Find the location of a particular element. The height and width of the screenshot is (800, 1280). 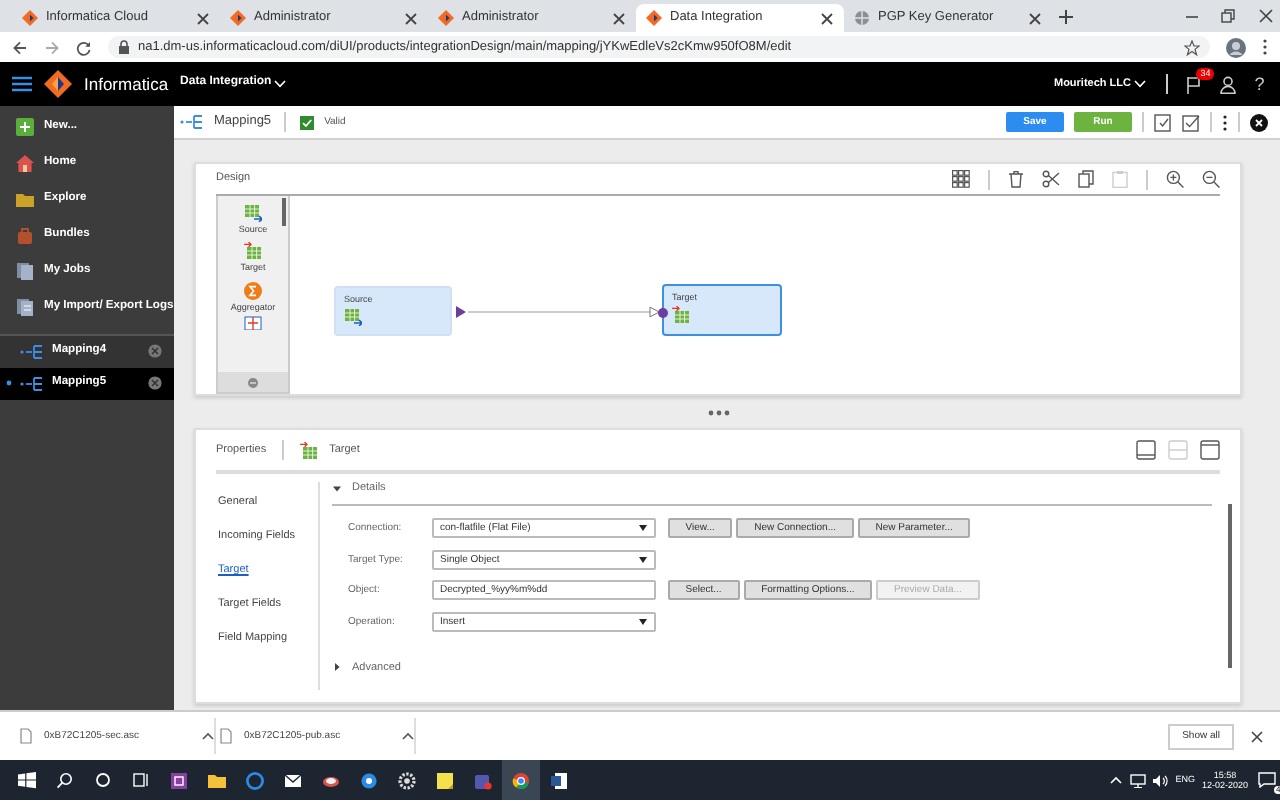

back-icon is located at coordinates (20, 47).